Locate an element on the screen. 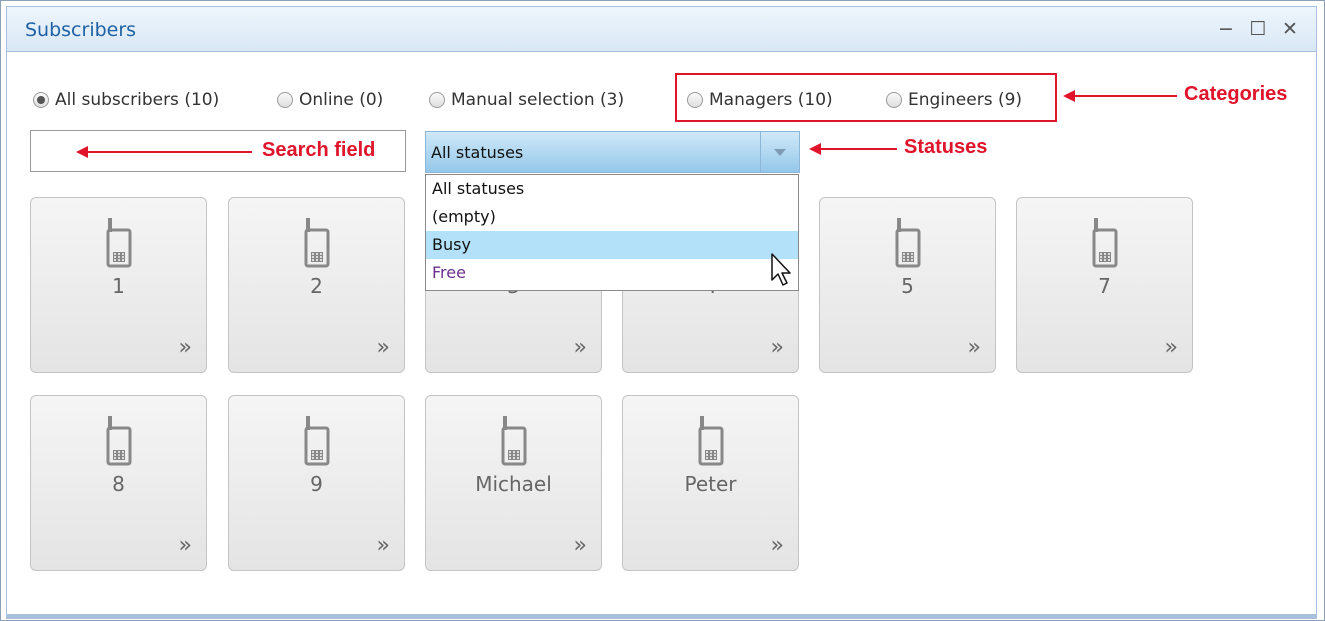  subscriber-tile: 9» is located at coordinates (316, 483).